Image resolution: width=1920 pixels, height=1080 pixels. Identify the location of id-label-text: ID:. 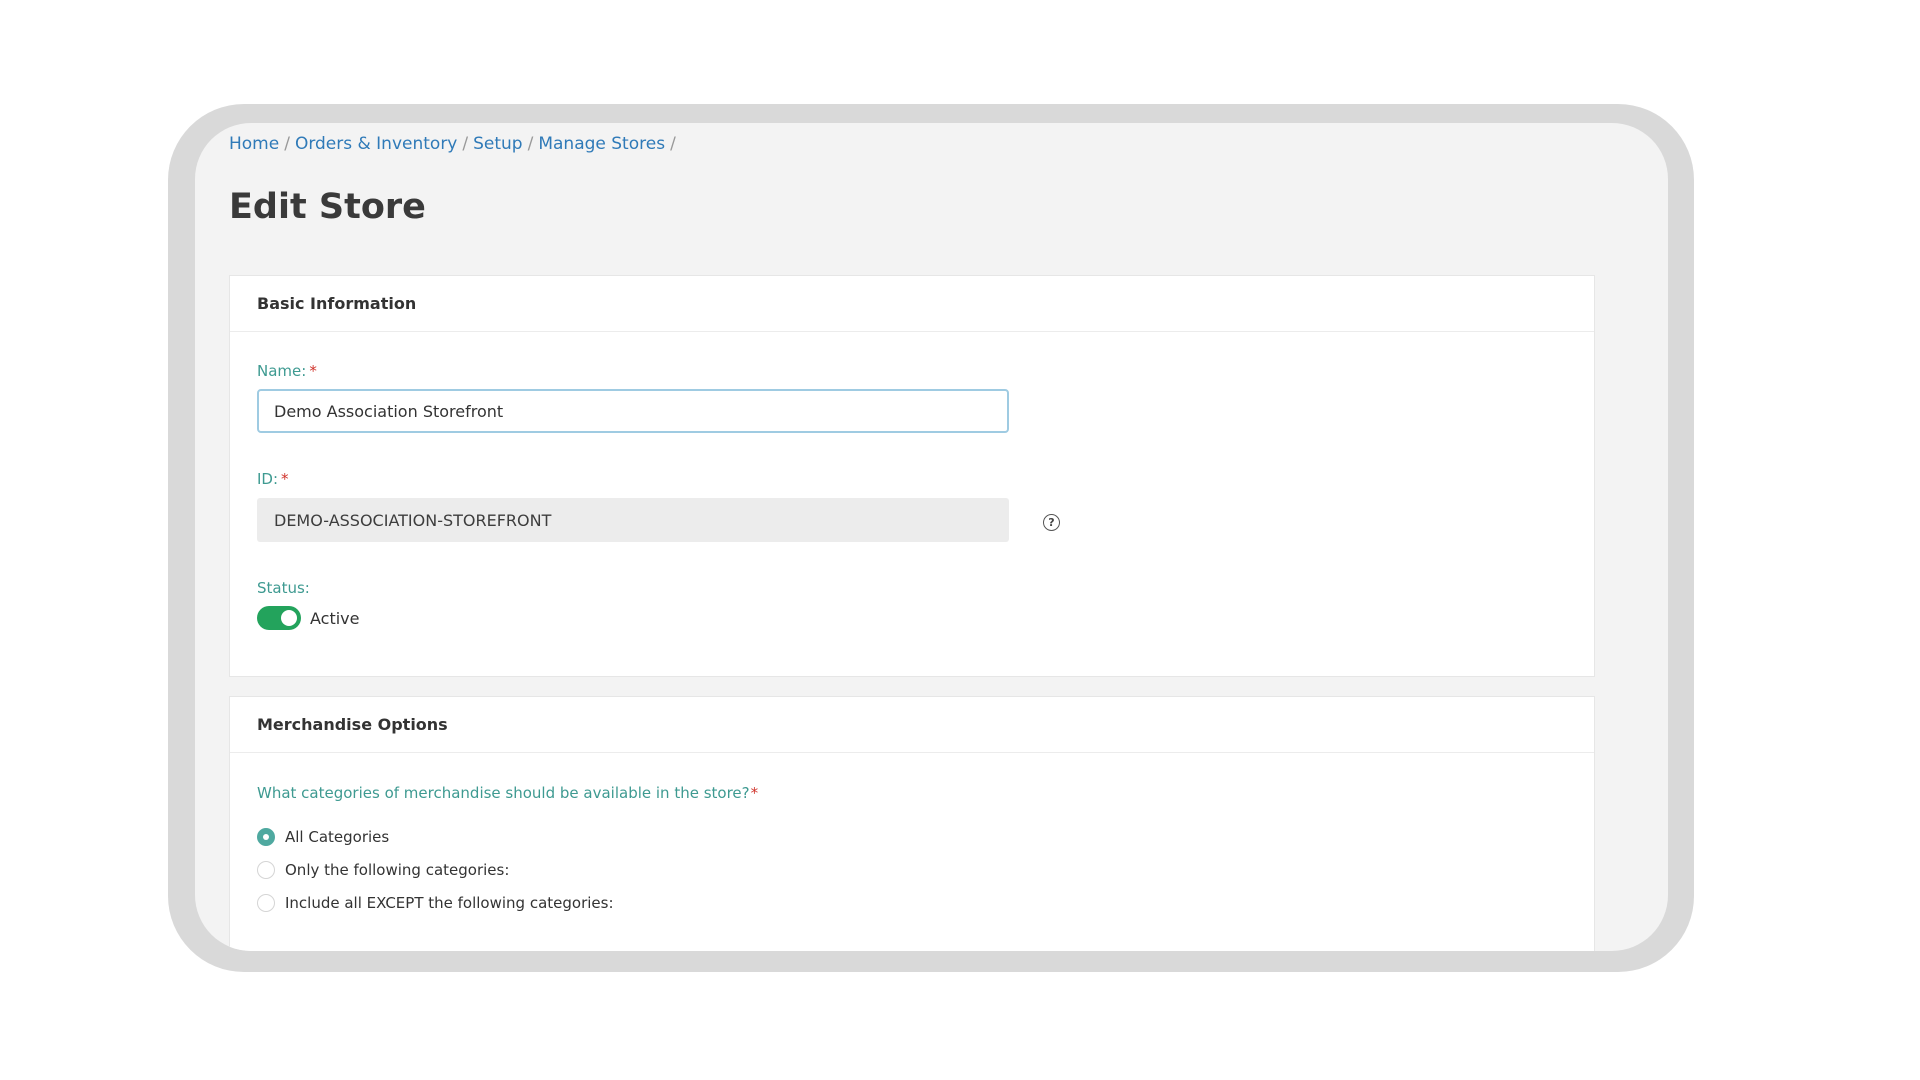
(268, 479).